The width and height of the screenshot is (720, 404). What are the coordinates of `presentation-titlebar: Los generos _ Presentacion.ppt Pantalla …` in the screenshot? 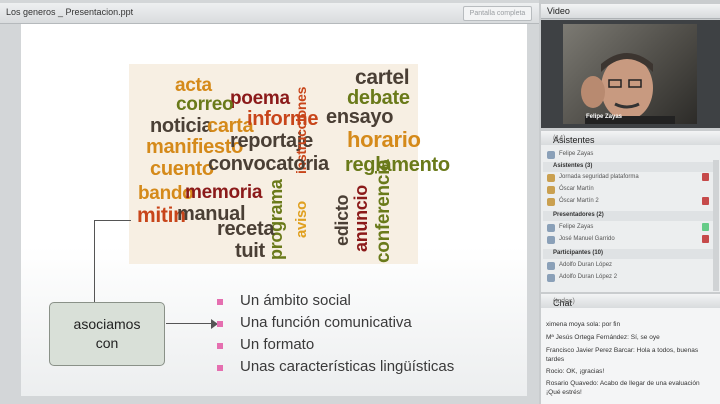 It's located at (269, 13).